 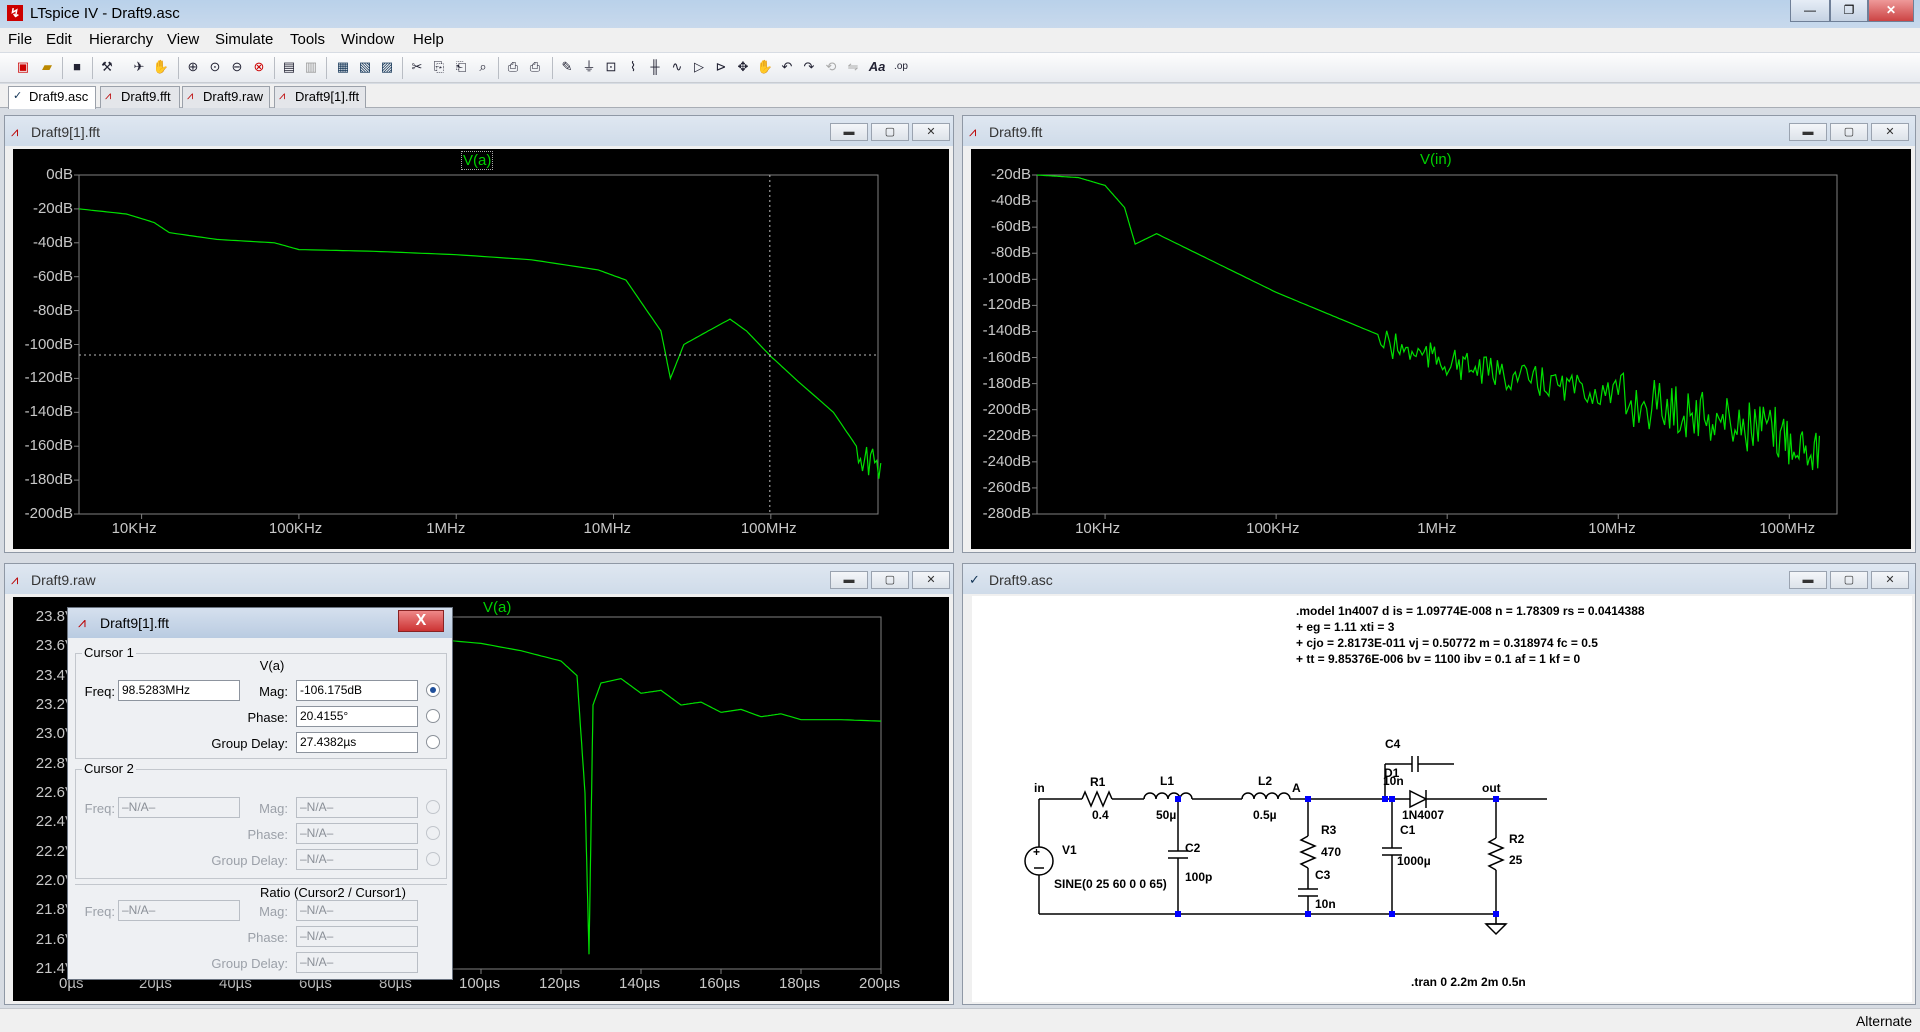 I want to click on cursor1-phase-field: 20.4155°, so click(x=357, y=716).